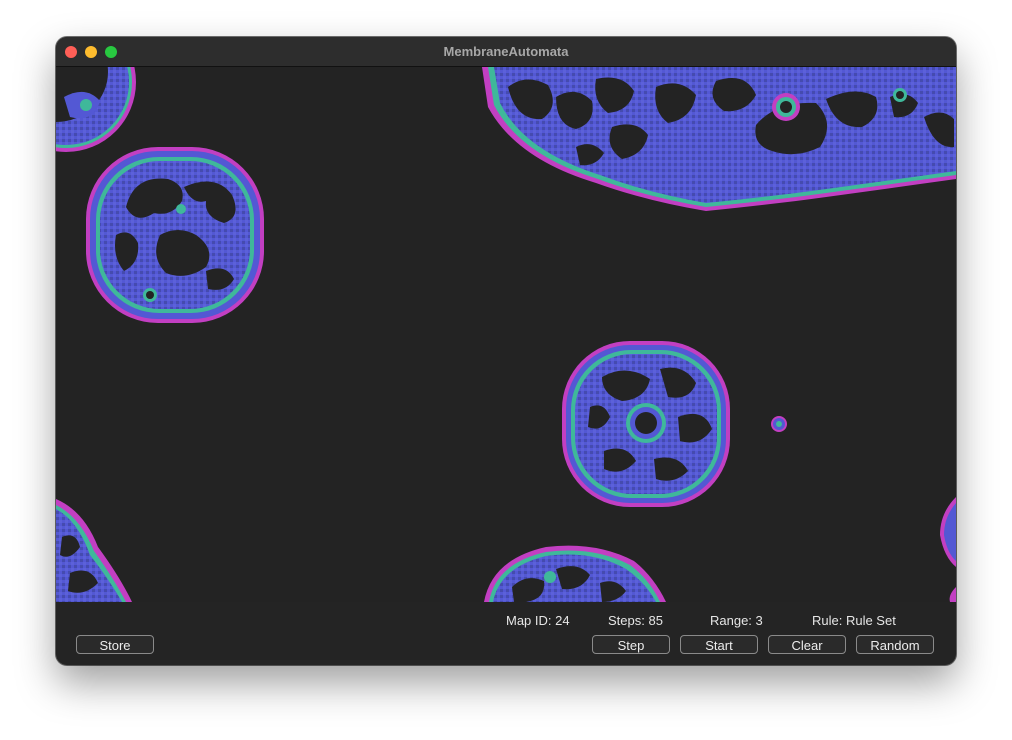  What do you see at coordinates (807, 644) in the screenshot?
I see `clear-button: Clear` at bounding box center [807, 644].